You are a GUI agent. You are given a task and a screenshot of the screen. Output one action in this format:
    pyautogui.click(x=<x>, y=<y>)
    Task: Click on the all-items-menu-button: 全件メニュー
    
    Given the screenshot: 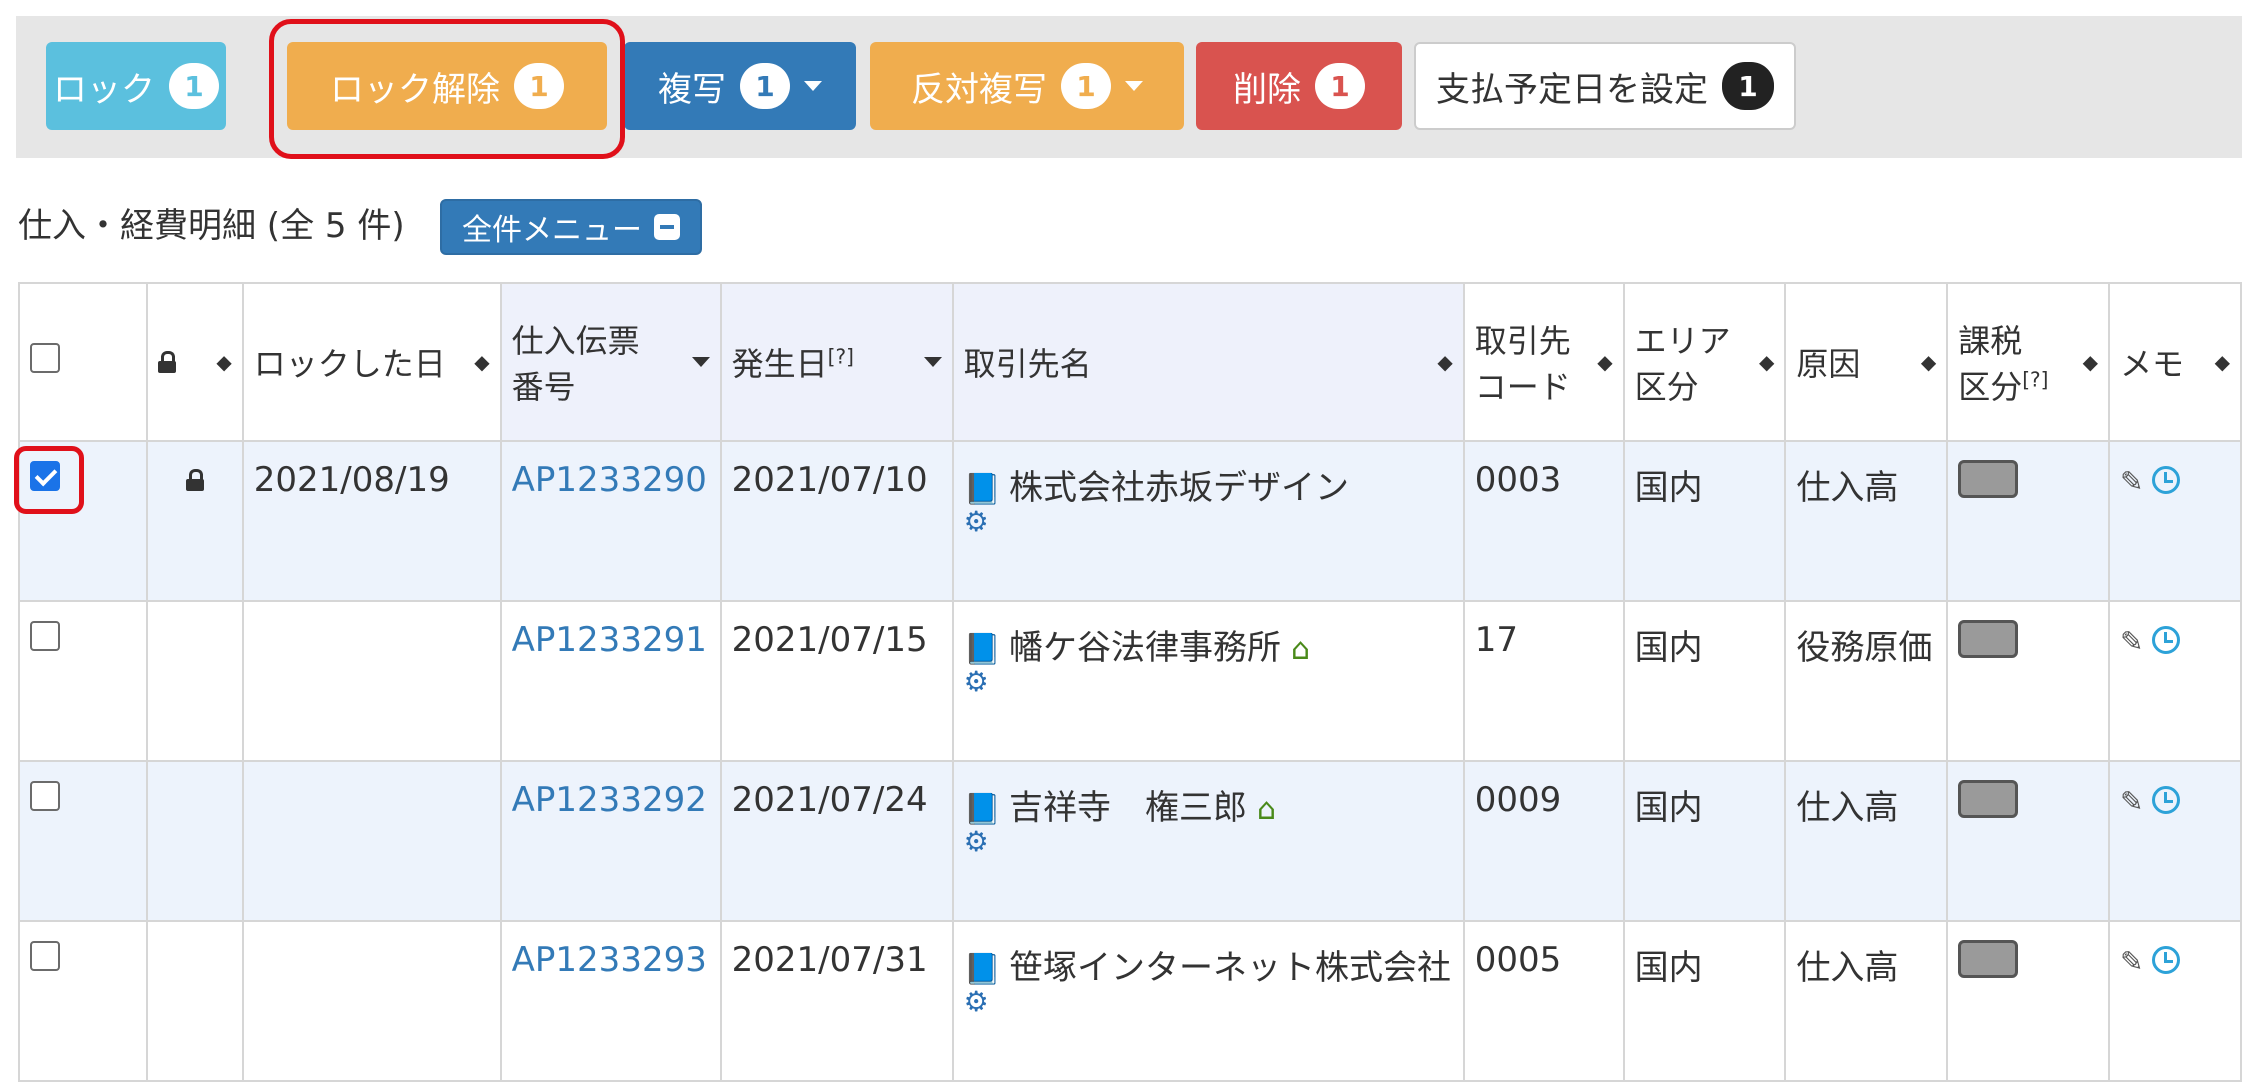 What is the action you would take?
    pyautogui.click(x=571, y=227)
    